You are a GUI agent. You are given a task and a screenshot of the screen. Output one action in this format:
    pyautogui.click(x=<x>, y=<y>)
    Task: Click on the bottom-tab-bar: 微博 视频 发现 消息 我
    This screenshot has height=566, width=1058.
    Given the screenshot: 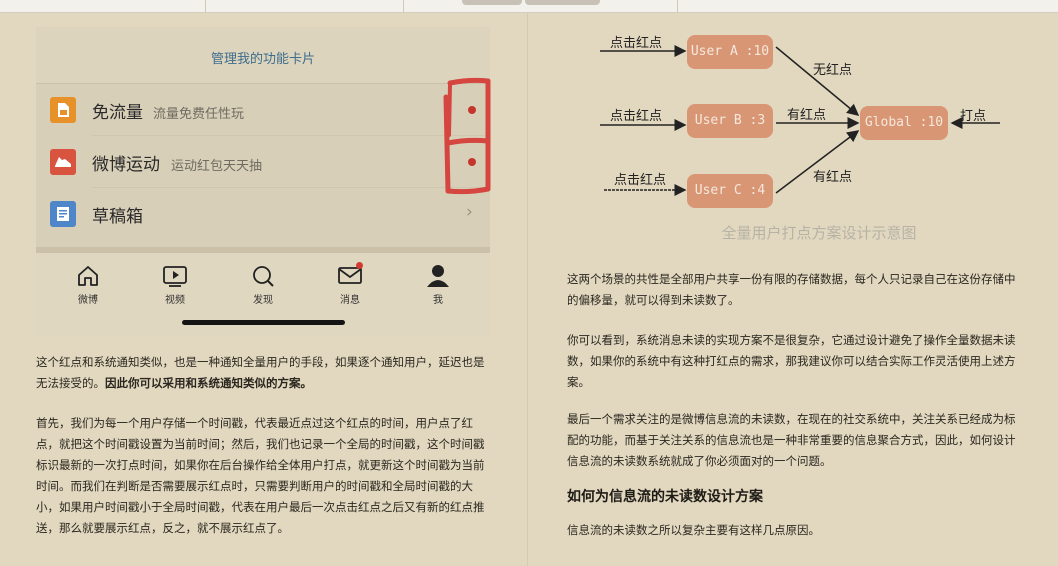 What is the action you would take?
    pyautogui.click(x=263, y=292)
    